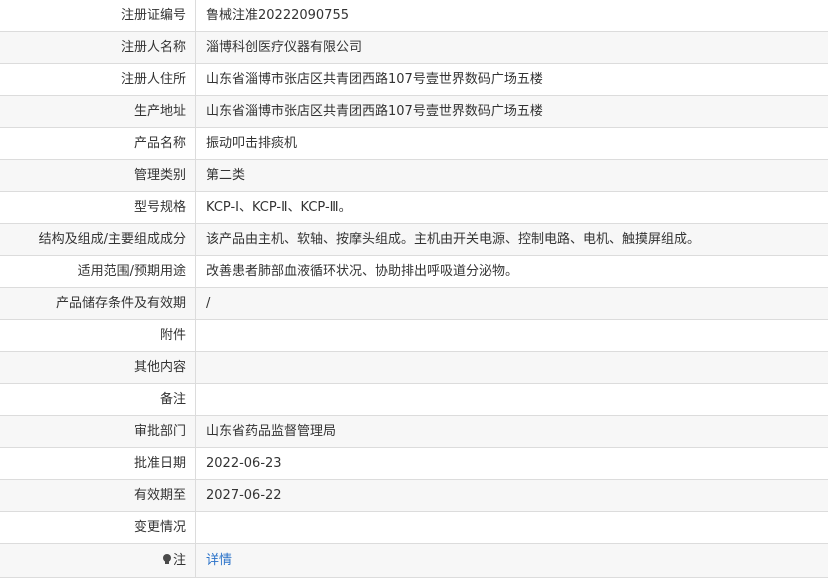 This screenshot has height=578, width=828. Describe the element at coordinates (414, 176) in the screenshot. I see `row-management-category: 管理类别 第二类` at that location.